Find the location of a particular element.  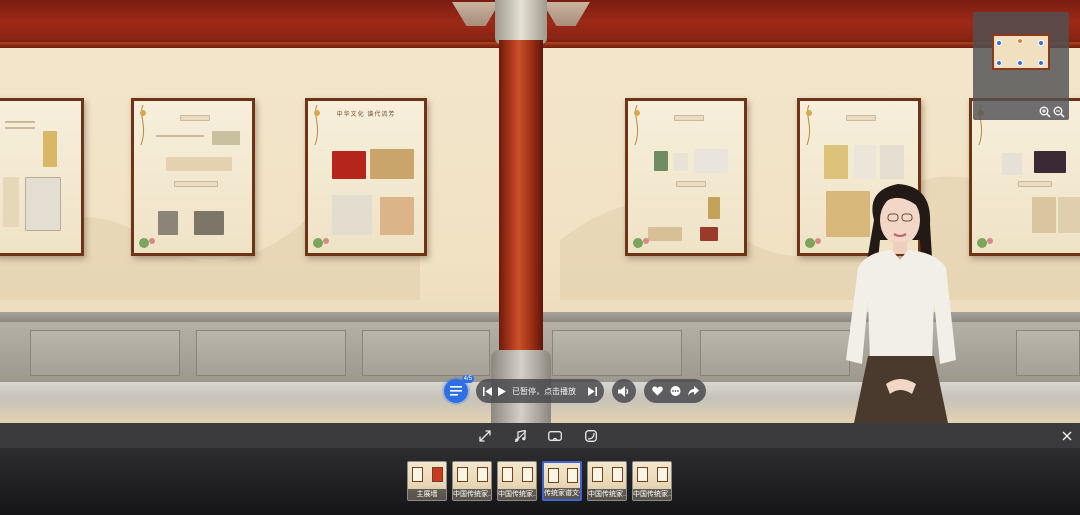

social-actions is located at coordinates (675, 391).